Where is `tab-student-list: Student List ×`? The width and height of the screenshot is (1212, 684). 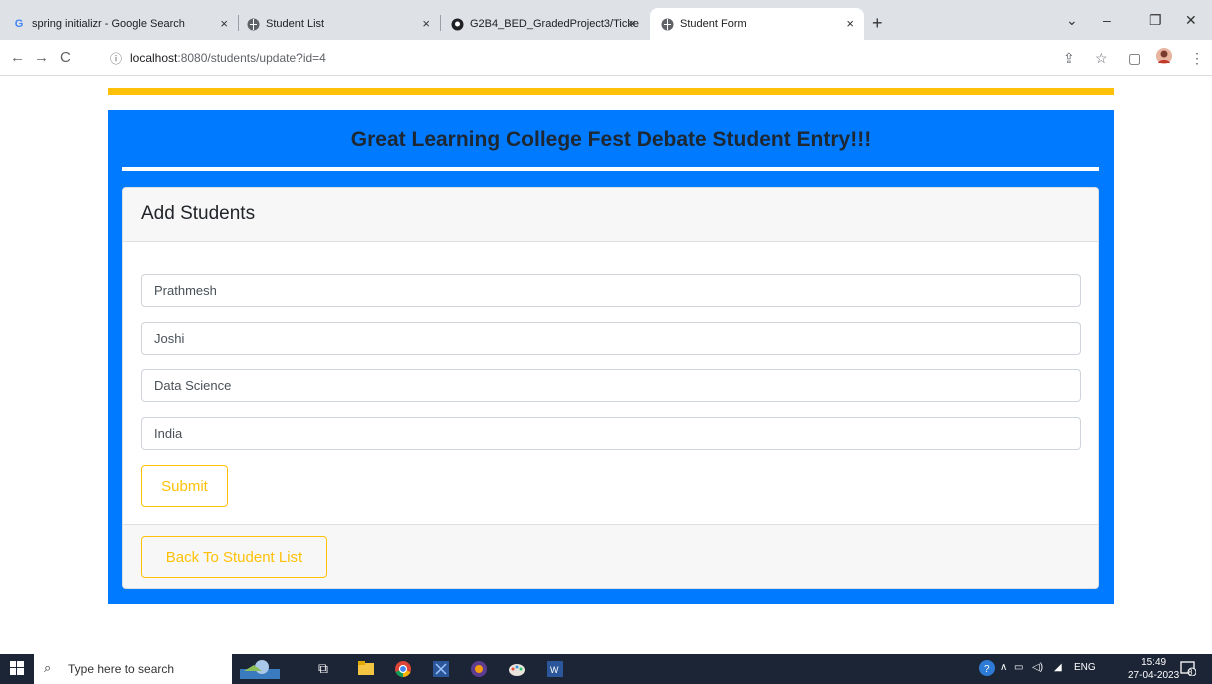 tab-student-list: Student List × is located at coordinates (343, 24).